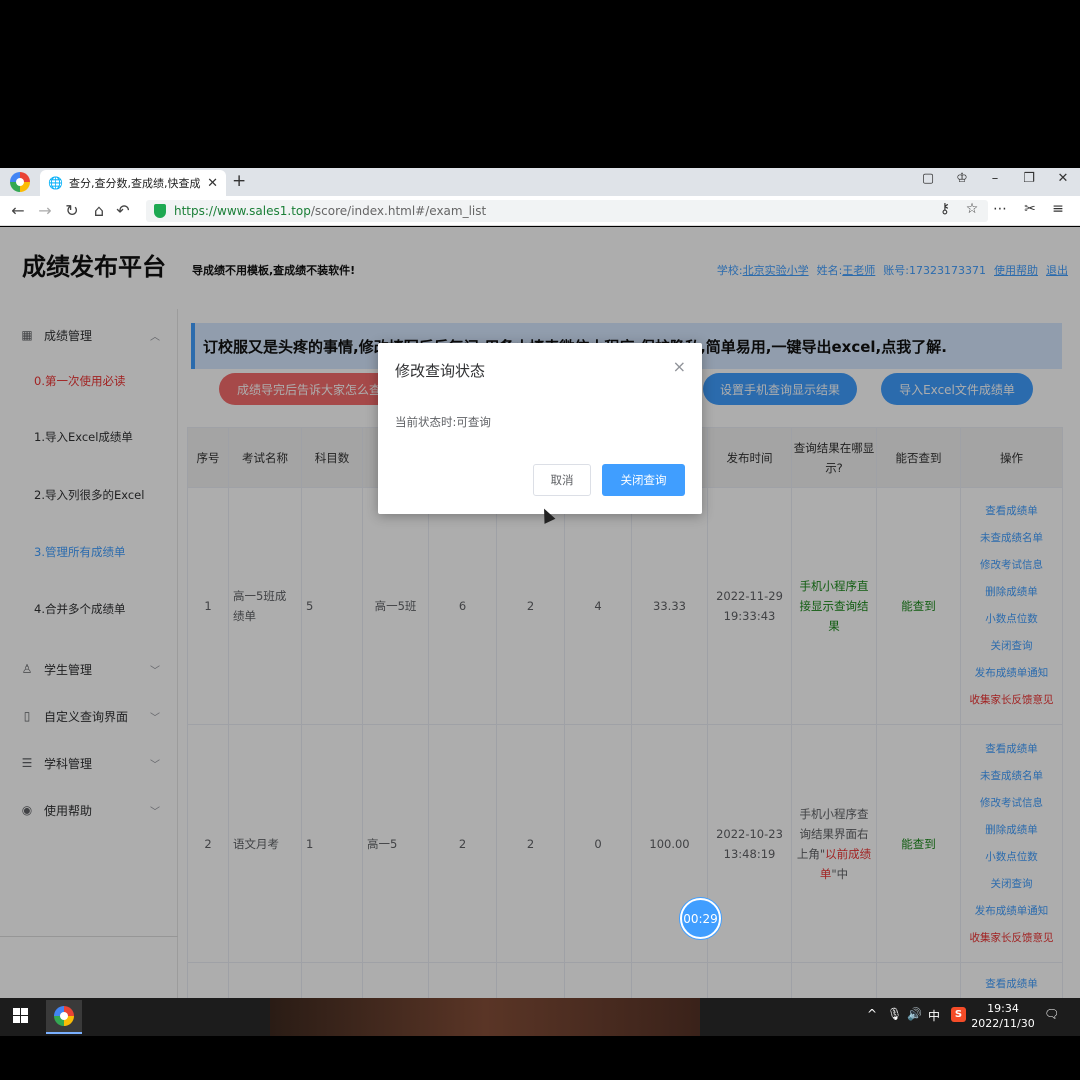 Image resolution: width=1080 pixels, height=1080 pixels. Describe the element at coordinates (928, 178) in the screenshot. I see `tab-count-icon: ▢` at that location.